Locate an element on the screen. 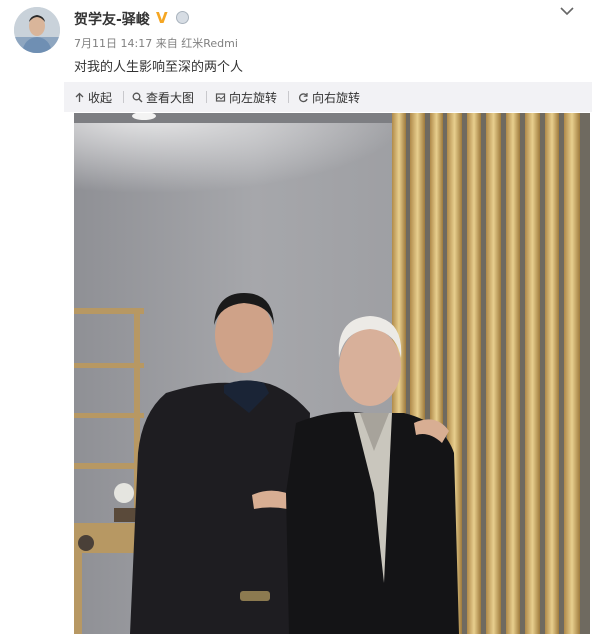 This screenshot has height=634, width=592. post-date: 7月11日 14:17 is located at coordinates (113, 43).